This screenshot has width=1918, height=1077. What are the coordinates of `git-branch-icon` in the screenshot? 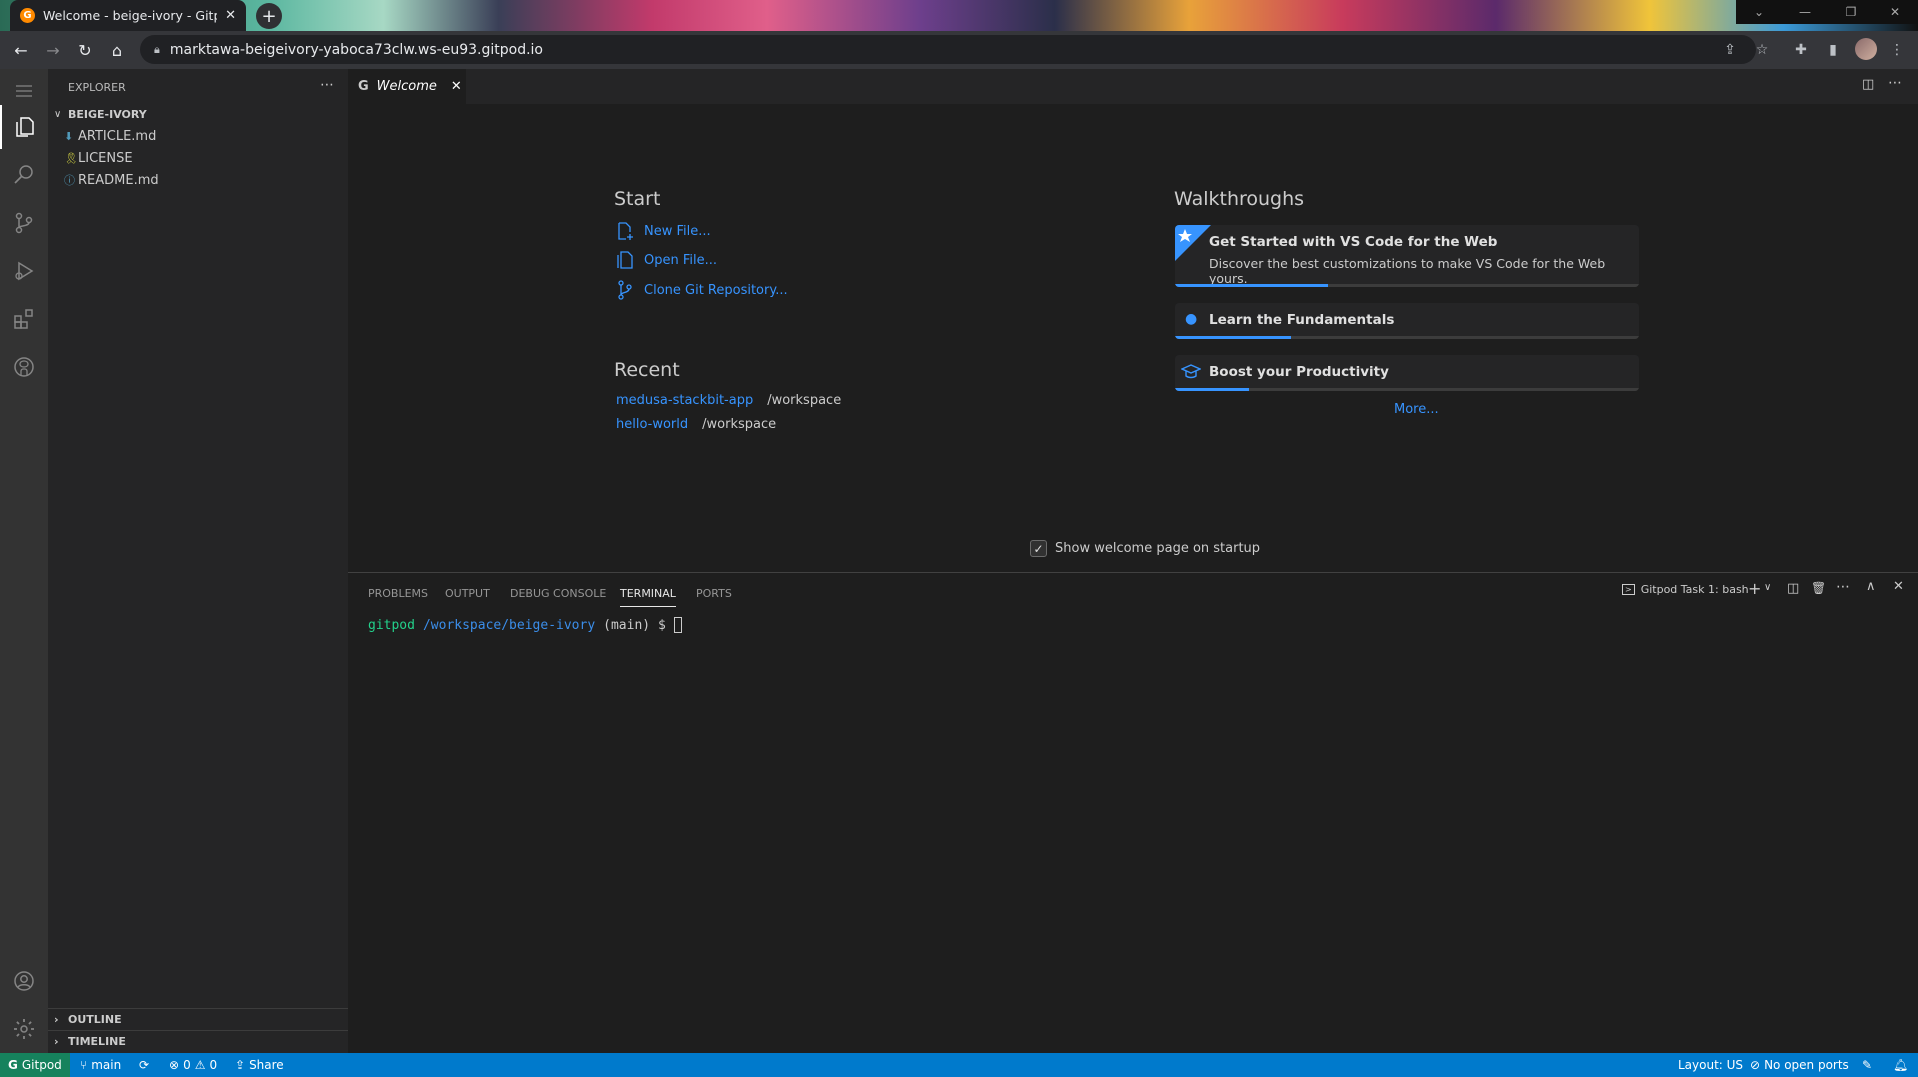 It's located at (625, 290).